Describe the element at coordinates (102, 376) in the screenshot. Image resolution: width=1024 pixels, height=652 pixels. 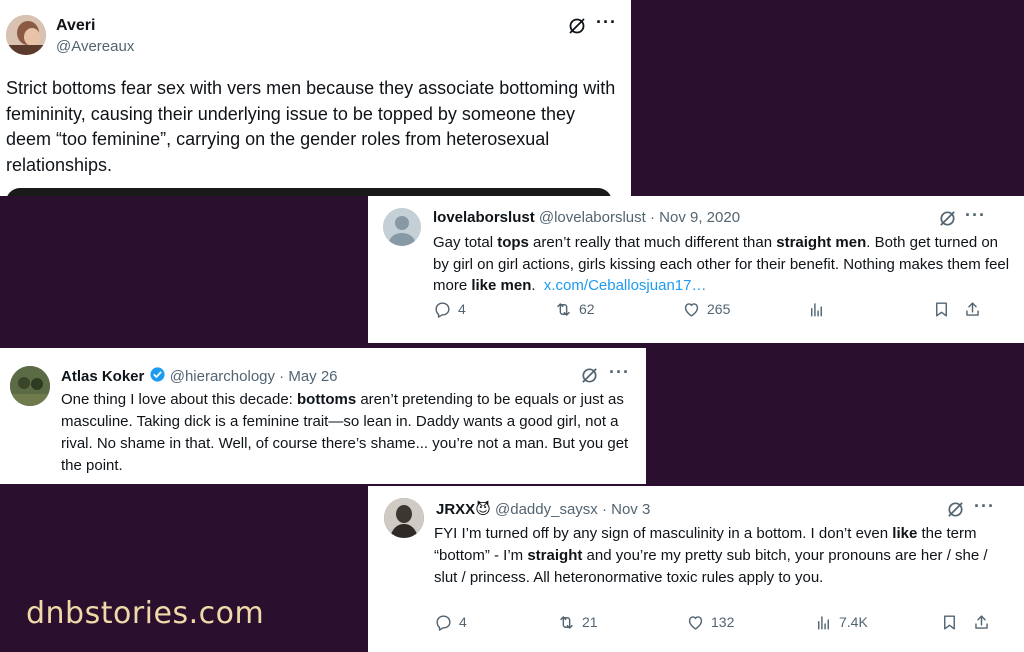
I see `author-name: Atlas Koker` at that location.